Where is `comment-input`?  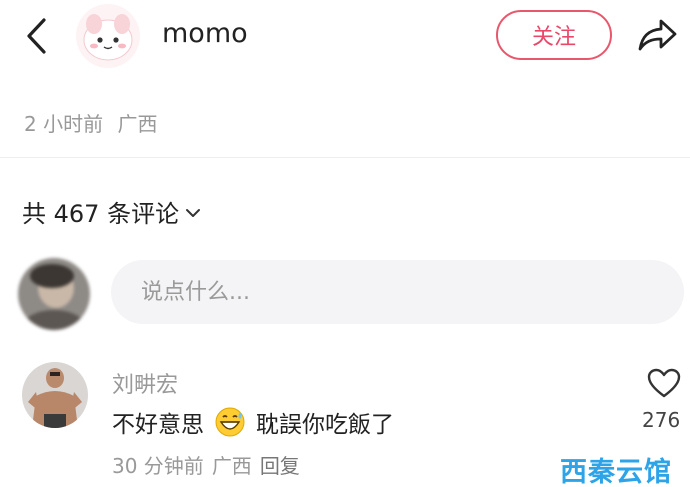
comment-input is located at coordinates (397, 292).